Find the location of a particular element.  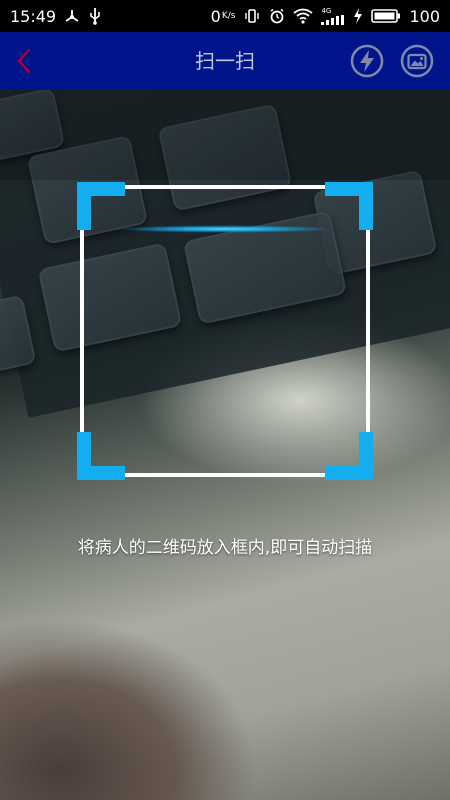

usb-share-icon is located at coordinates (72, 16).